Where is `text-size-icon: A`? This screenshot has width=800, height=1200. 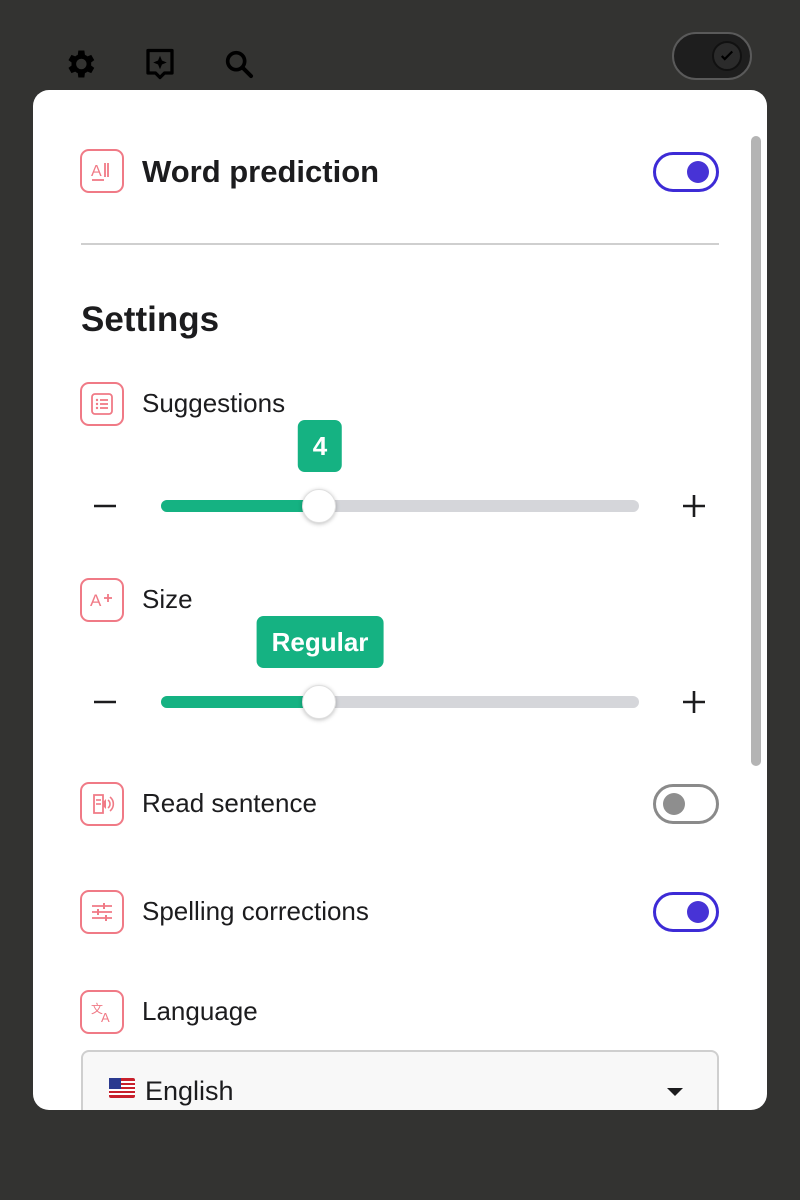
text-size-icon: A is located at coordinates (102, 600).